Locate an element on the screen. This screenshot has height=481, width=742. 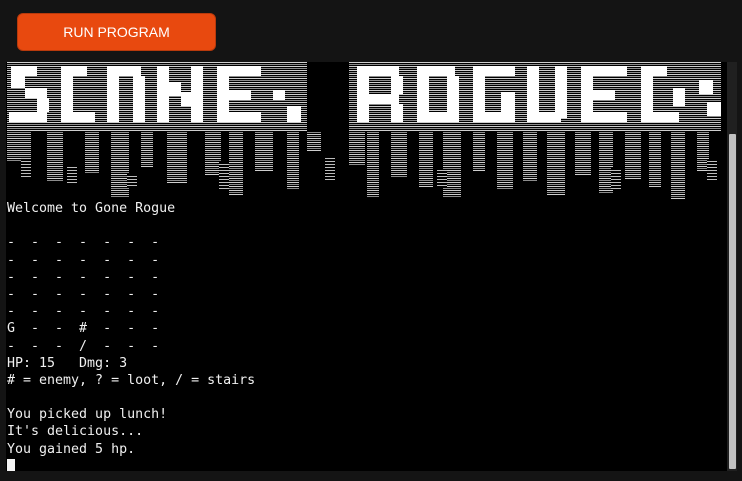
terminal-line: You picked up lunch! is located at coordinates (87, 415).